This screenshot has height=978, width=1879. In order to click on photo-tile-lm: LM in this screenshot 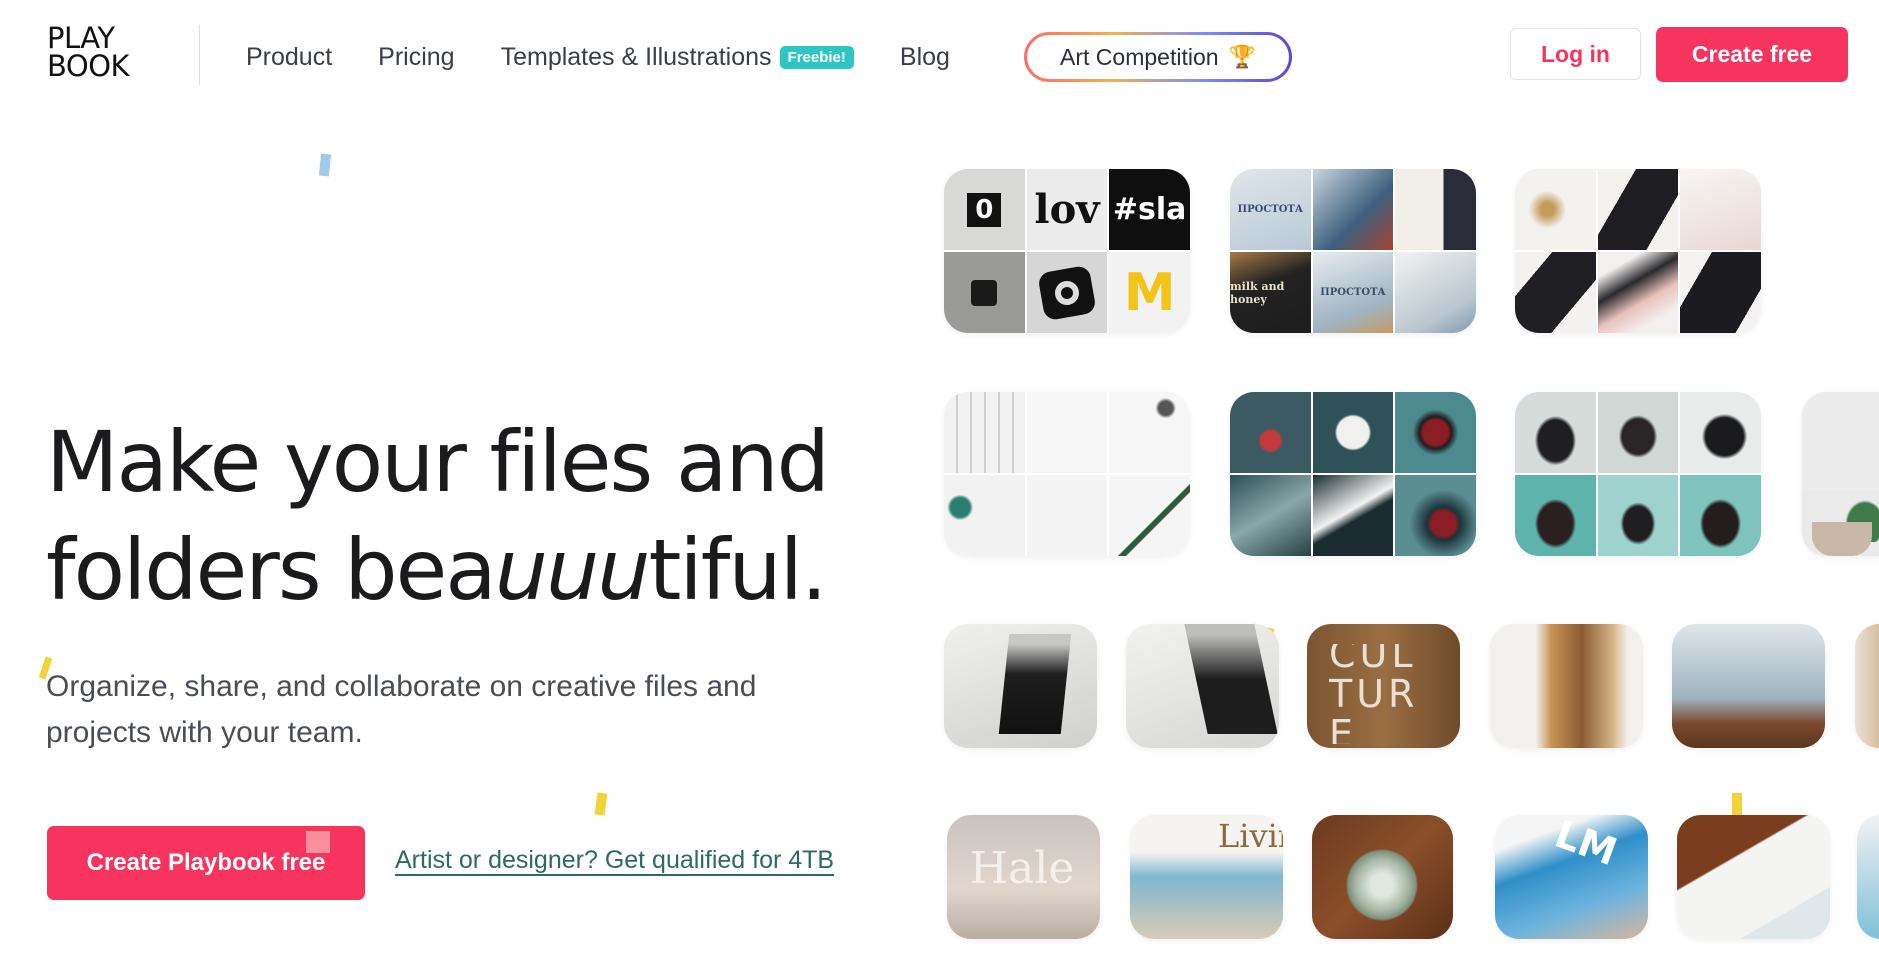, I will do `click(1571, 877)`.